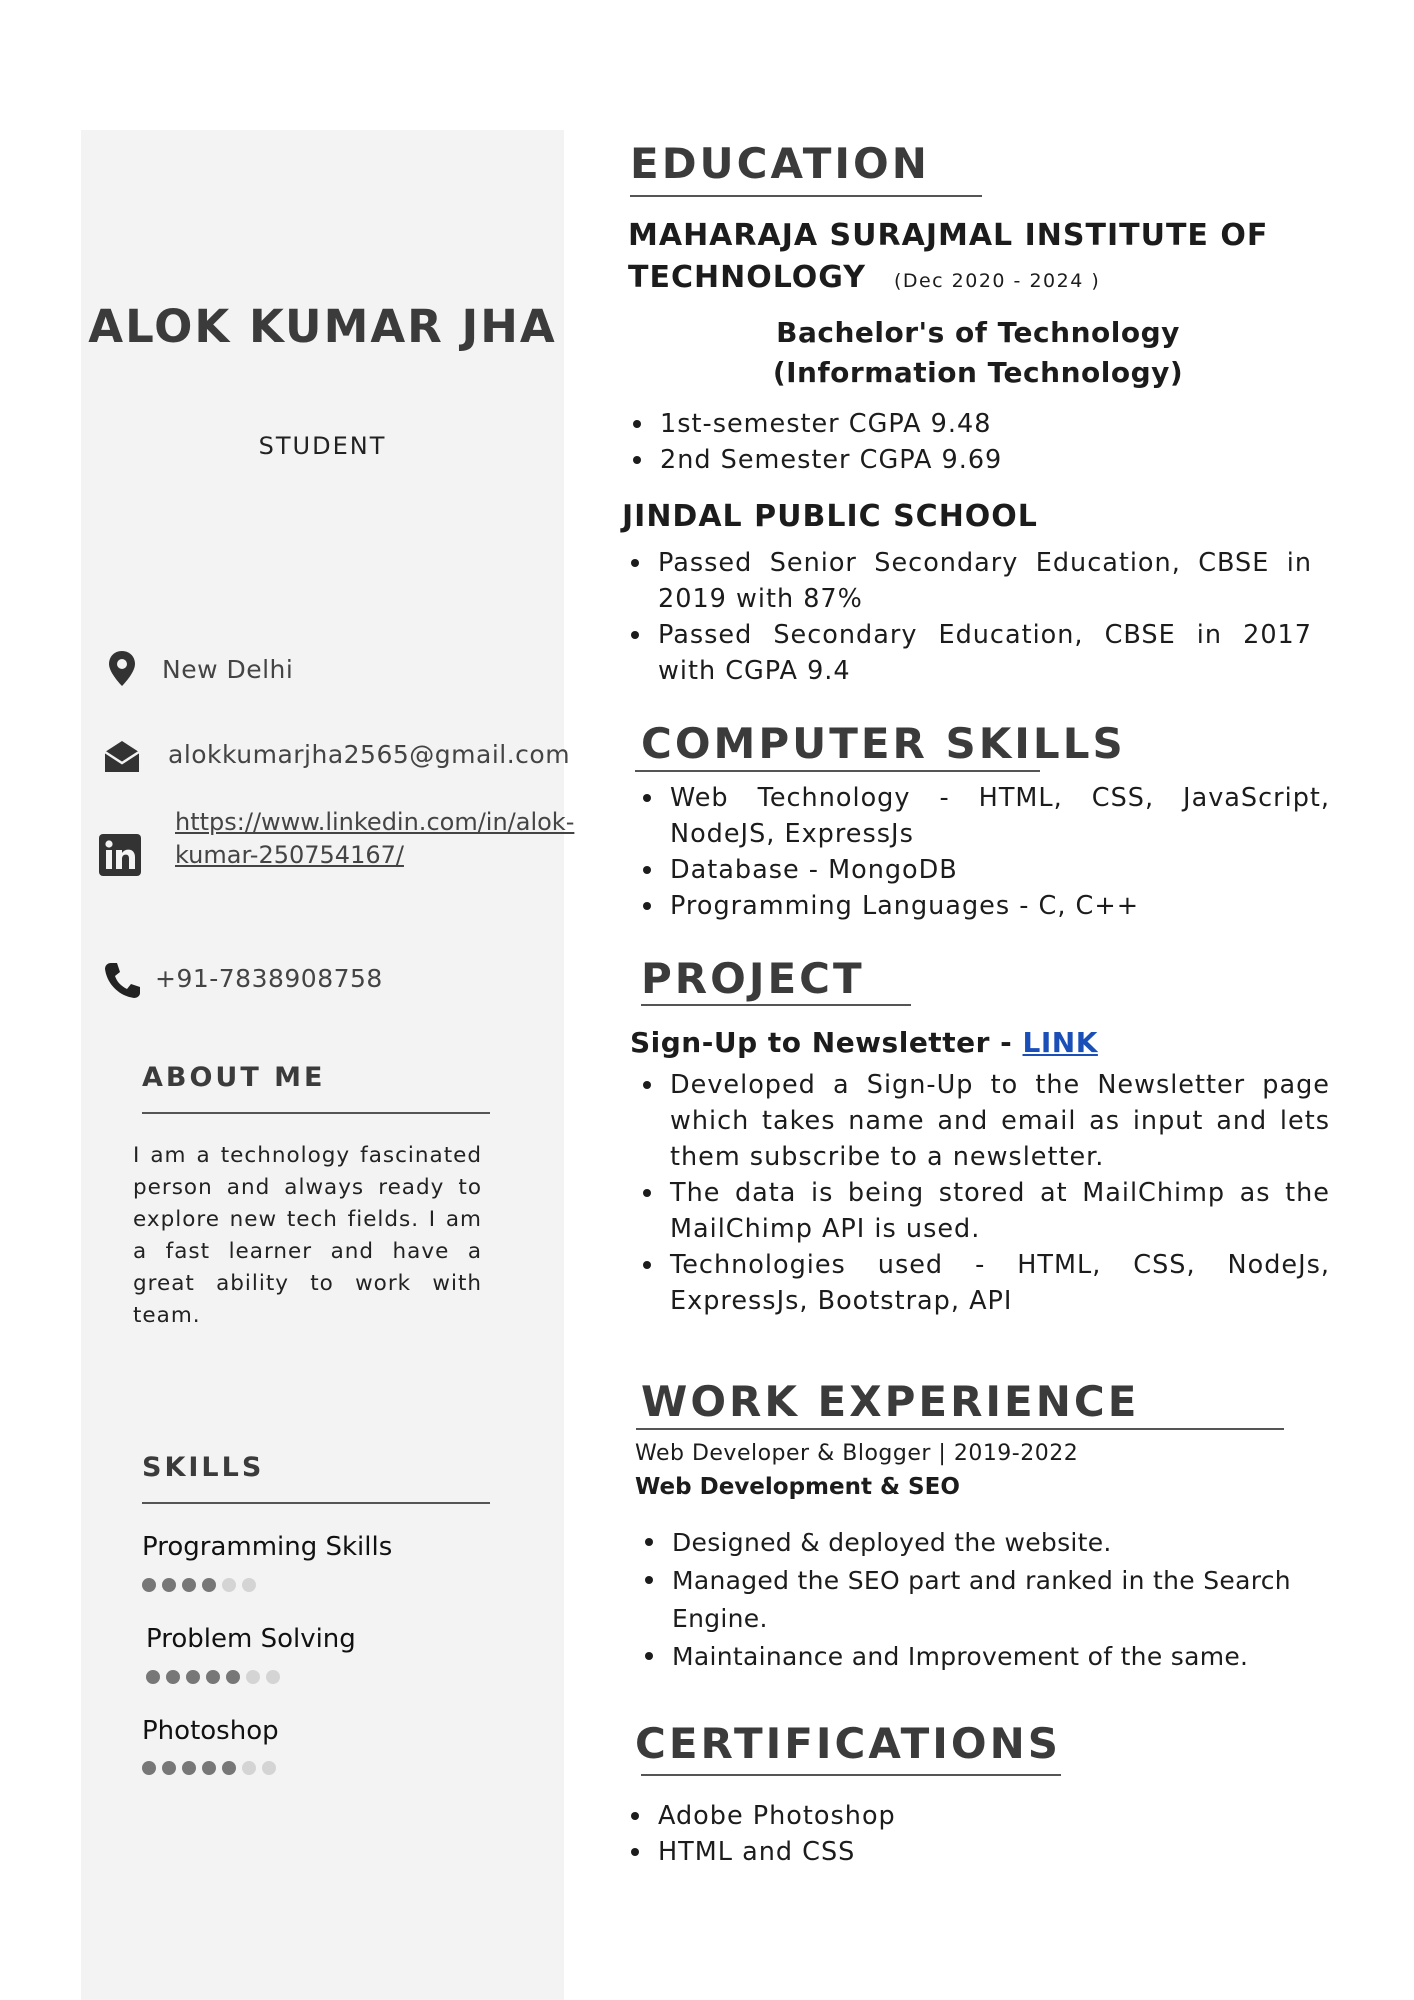  I want to click on phone-text: +91-7838908758, so click(269, 978).